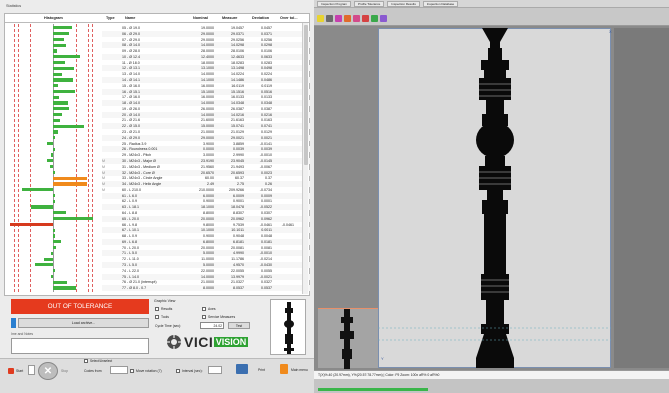  What do you see at coordinates (207, 103) in the screenshot?
I see `row-nominal: 14.0000` at bounding box center [207, 103].